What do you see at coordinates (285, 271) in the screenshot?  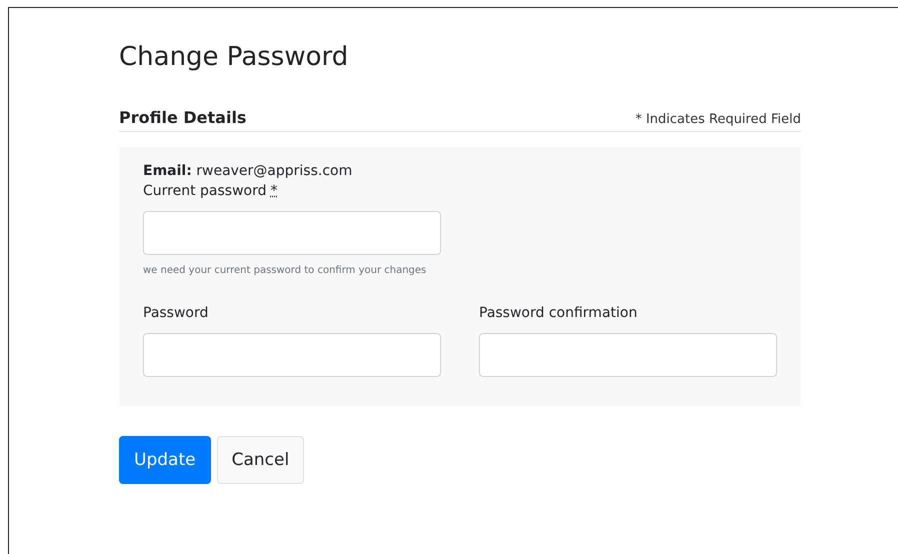 I see `help-text: we need your current password to confirm your changes` at bounding box center [285, 271].